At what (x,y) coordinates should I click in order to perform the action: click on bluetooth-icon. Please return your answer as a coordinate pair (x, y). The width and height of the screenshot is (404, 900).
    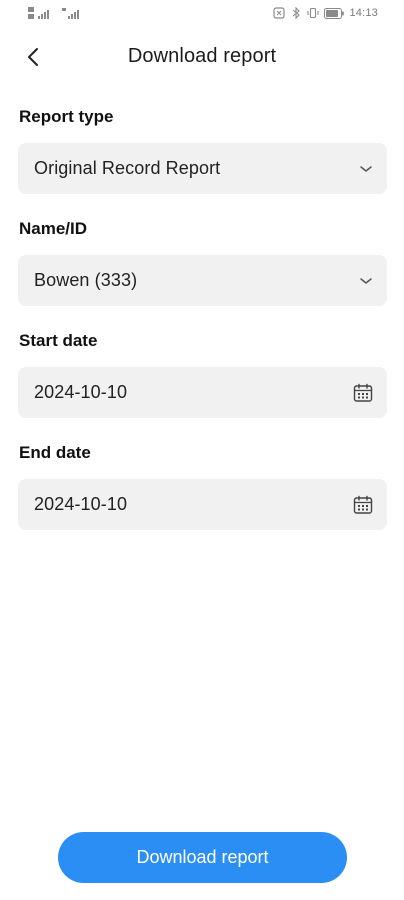
    Looking at the image, I should click on (297, 13).